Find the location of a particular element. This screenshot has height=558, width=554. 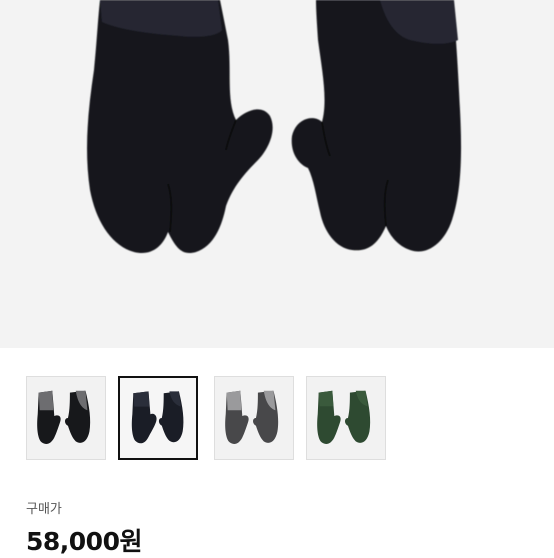

navy-mittens-icon is located at coordinates (157, 417).